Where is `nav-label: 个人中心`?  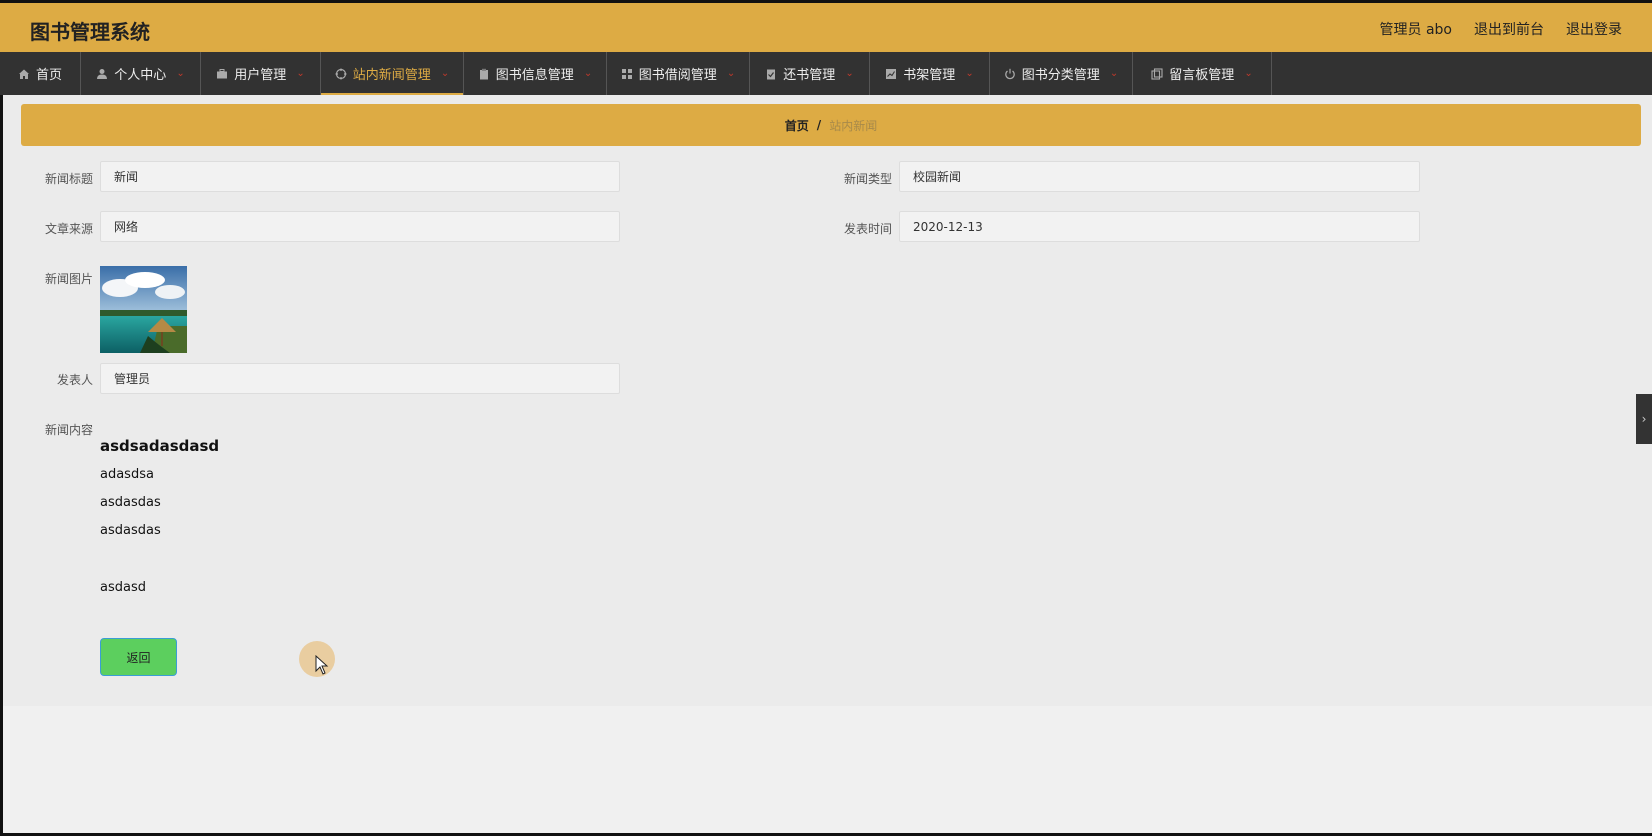
nav-label: 个人中心 is located at coordinates (140, 75).